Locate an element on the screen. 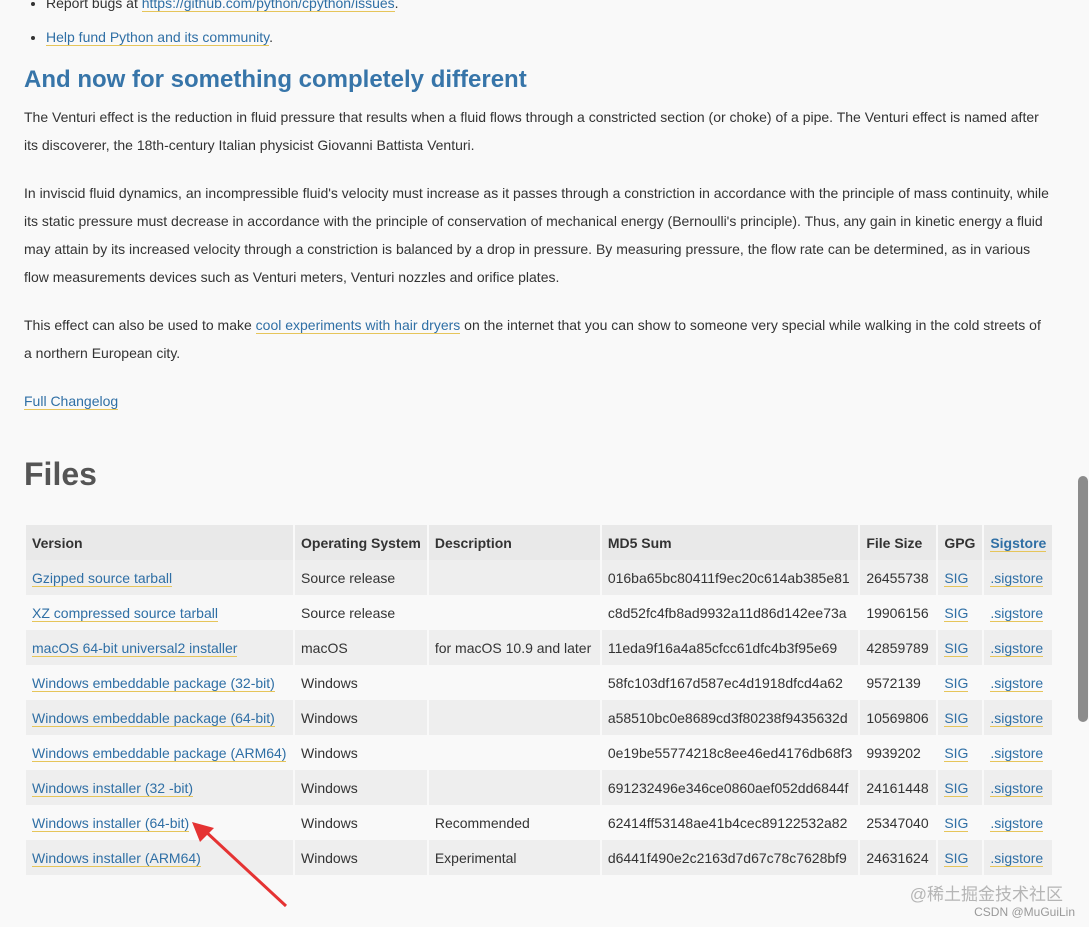 This screenshot has height=927, width=1089. full-changelog-link: Full Changelog is located at coordinates (71, 401).